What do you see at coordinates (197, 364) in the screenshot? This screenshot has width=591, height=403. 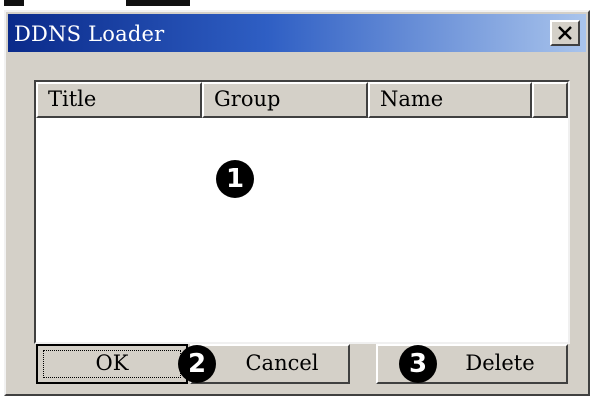 I see `callout-marker-2: 2` at bounding box center [197, 364].